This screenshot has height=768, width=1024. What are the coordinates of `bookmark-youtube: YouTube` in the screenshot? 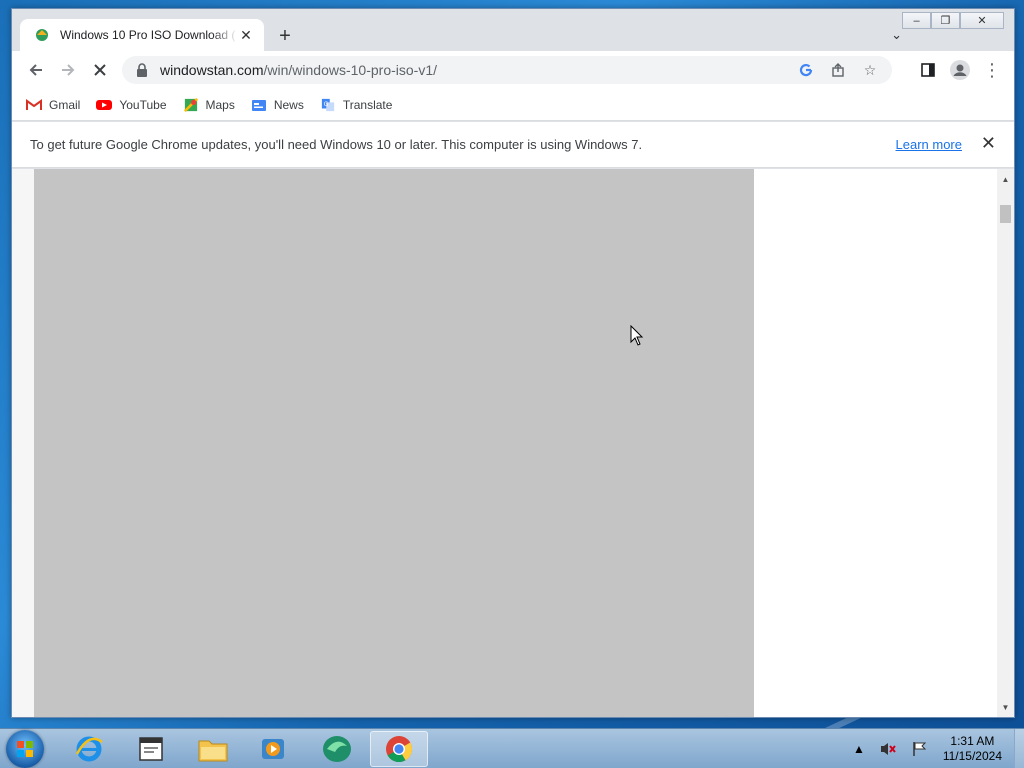 It's located at (131, 104).